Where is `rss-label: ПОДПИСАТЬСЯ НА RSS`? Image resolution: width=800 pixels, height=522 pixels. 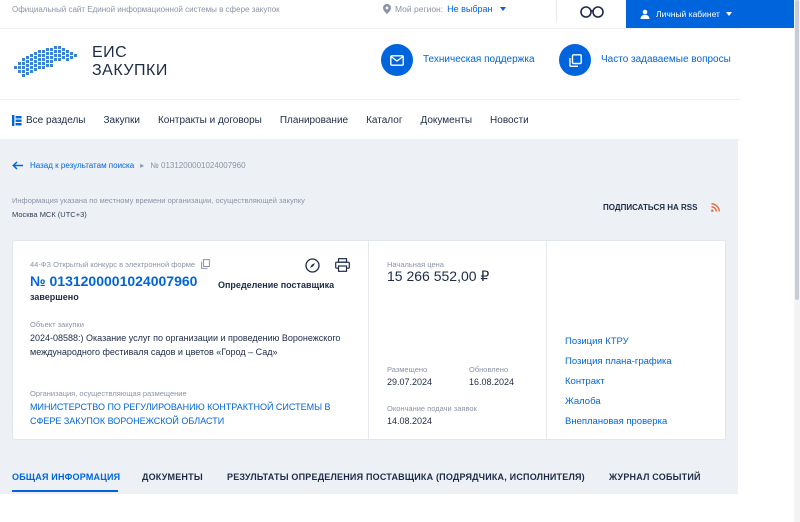
rss-label: ПОДПИСАТЬСЯ НА RSS is located at coordinates (650, 207).